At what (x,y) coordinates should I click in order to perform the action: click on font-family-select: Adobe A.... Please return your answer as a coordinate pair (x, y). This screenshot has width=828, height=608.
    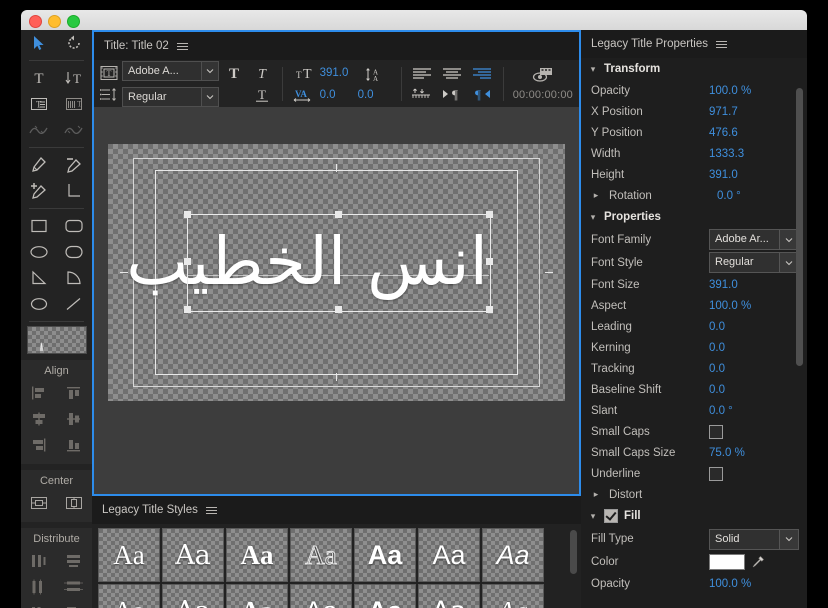
    Looking at the image, I should click on (170, 70).